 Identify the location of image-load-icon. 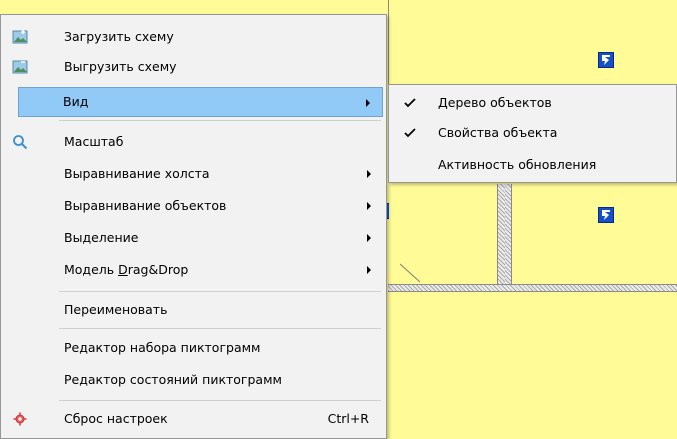
(20, 37).